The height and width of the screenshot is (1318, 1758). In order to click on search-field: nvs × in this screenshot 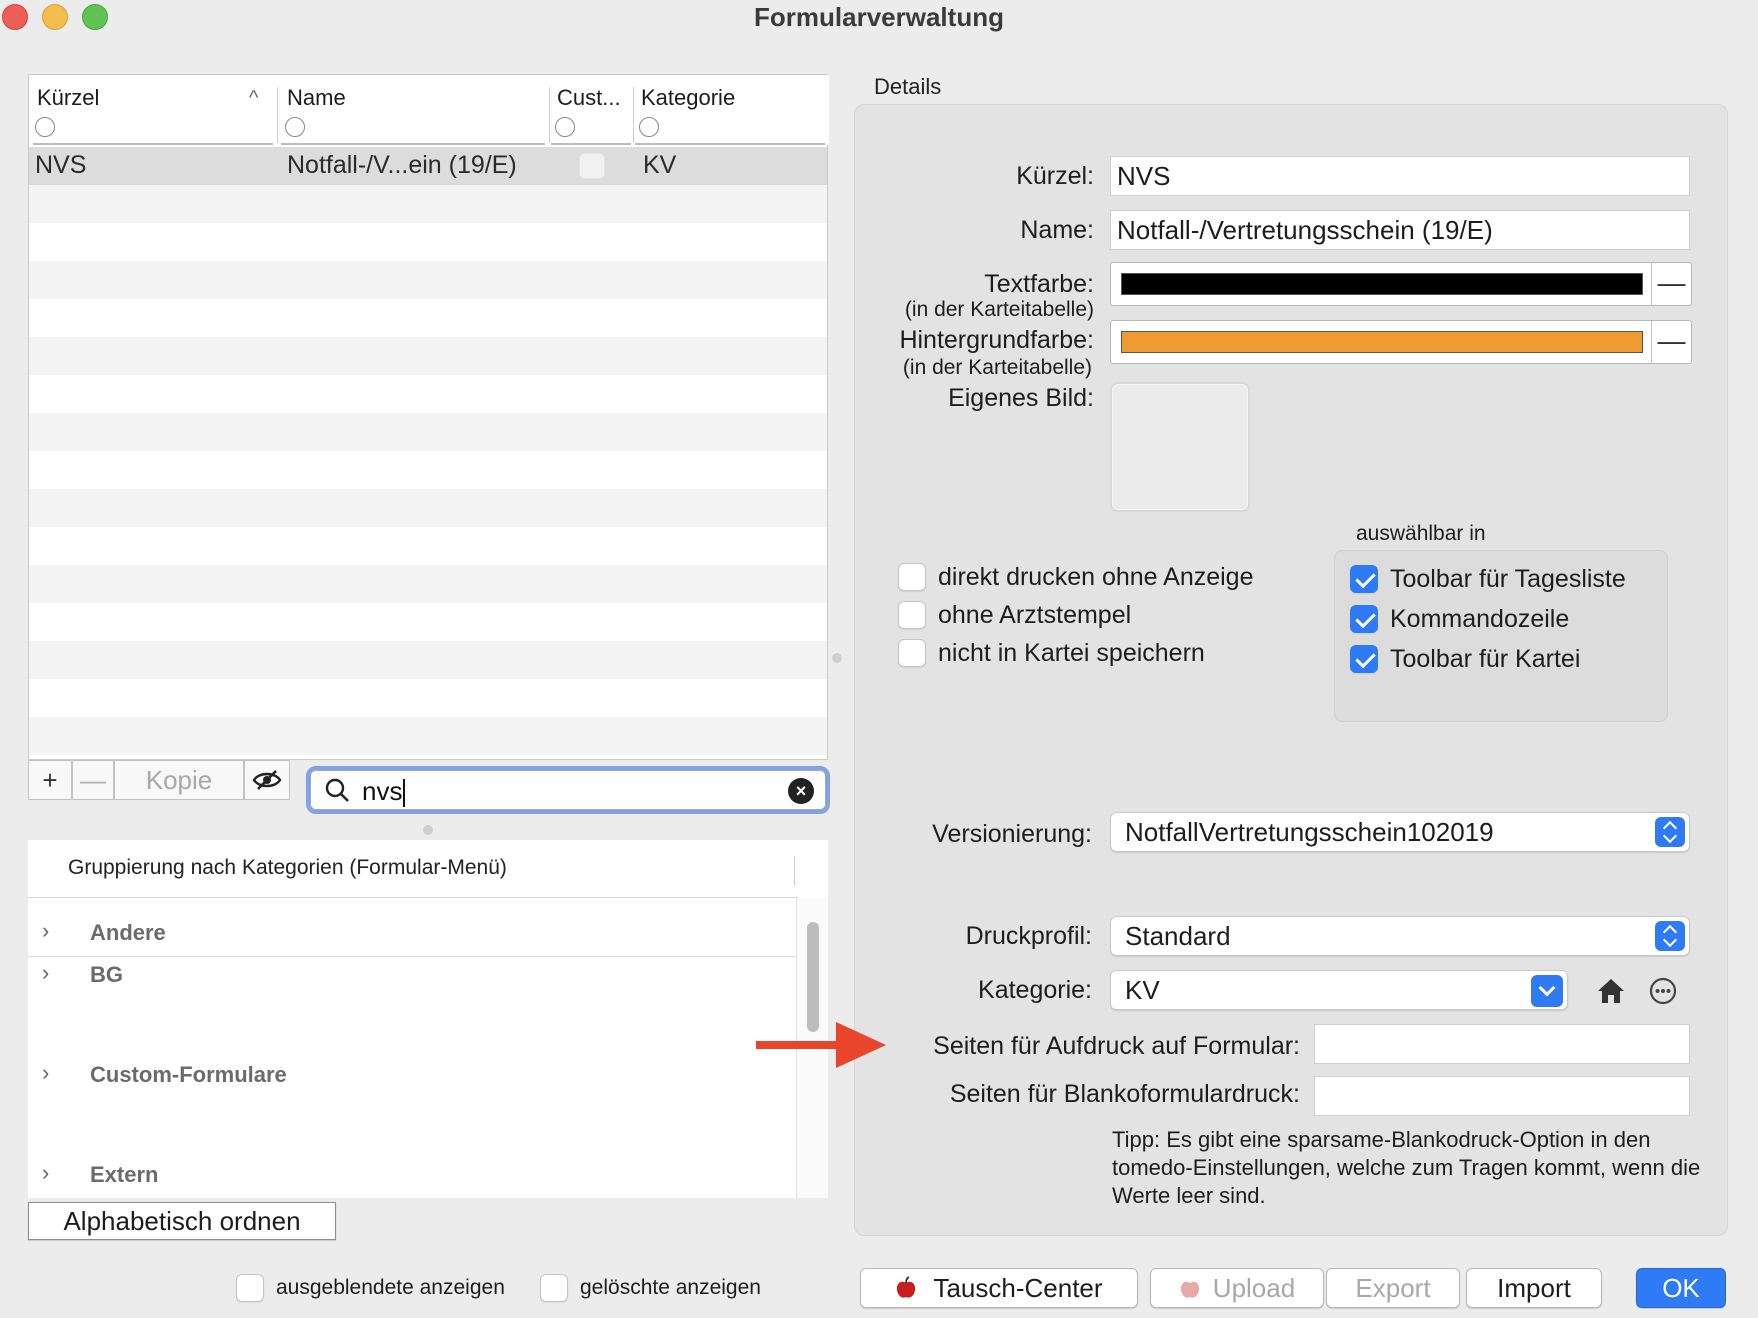, I will do `click(568, 790)`.